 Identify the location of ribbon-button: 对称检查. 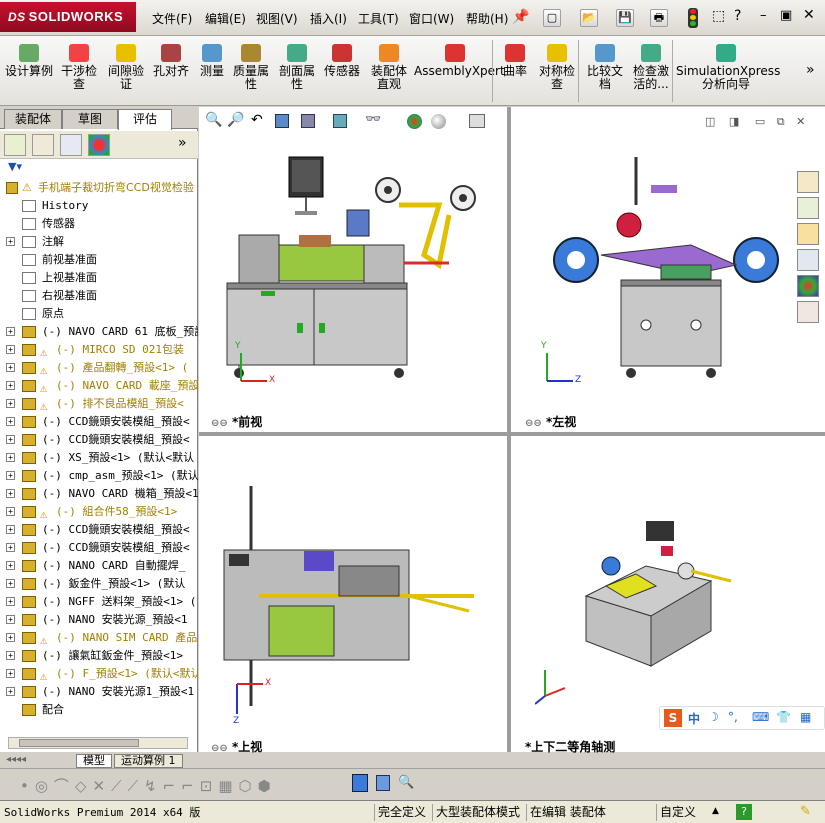
(557, 71).